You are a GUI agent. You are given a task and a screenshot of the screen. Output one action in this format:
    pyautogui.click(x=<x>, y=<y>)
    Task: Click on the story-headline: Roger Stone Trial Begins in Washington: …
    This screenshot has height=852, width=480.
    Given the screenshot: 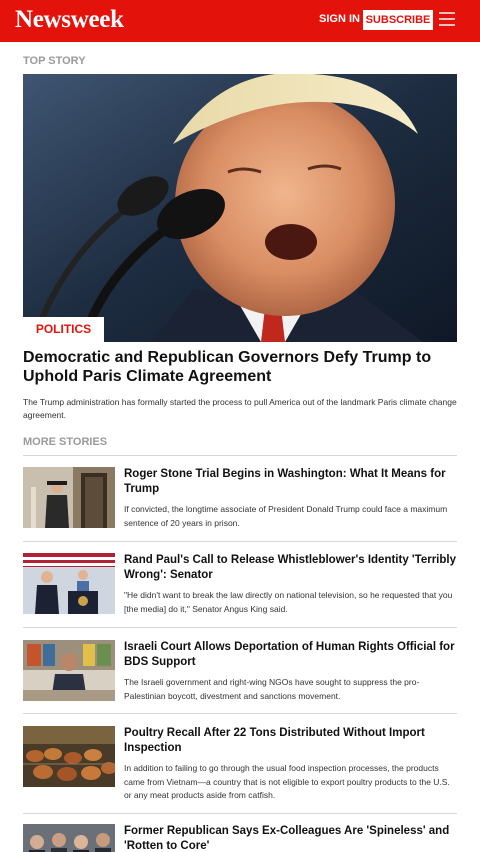 What is the action you would take?
    pyautogui.click(x=290, y=482)
    